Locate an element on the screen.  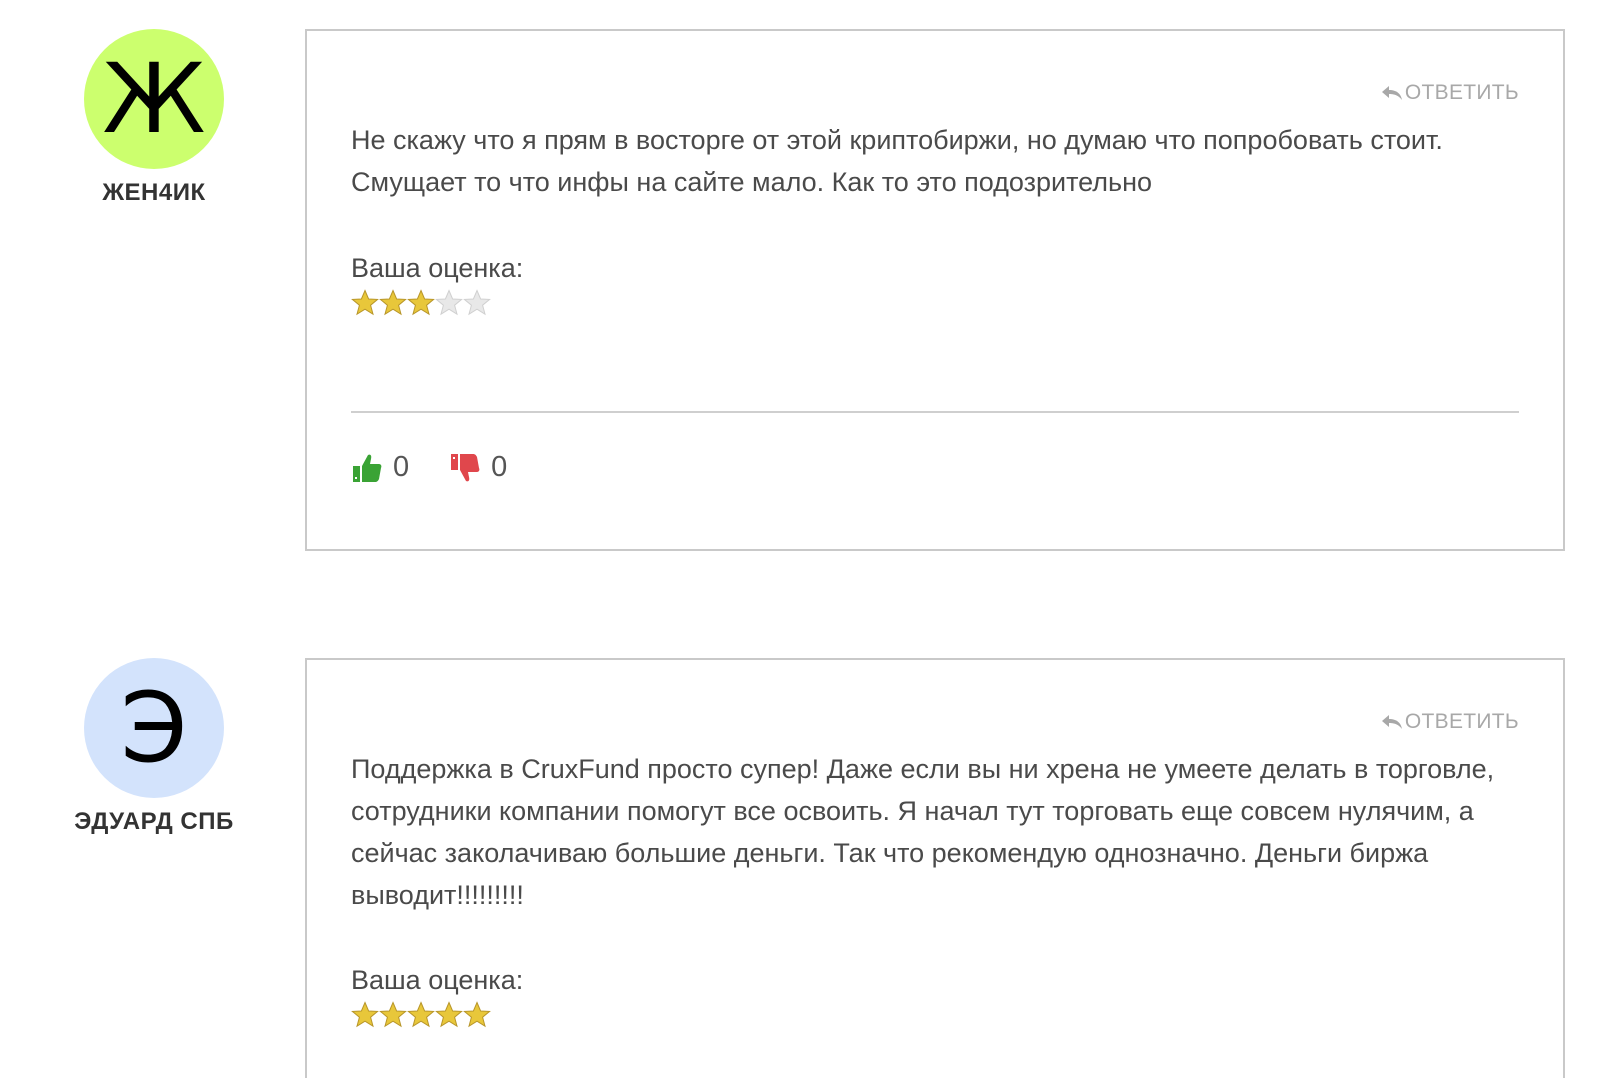
like-button: 0 is located at coordinates (380, 467).